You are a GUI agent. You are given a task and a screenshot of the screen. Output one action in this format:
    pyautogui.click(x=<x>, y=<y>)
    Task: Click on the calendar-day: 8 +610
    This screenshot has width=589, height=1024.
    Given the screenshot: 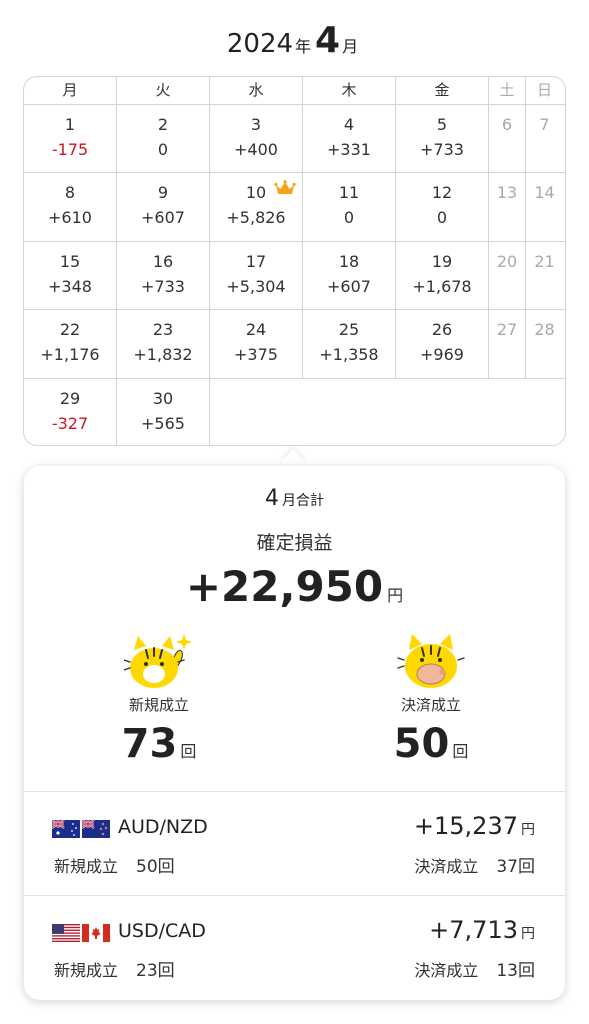 What is the action you would take?
    pyautogui.click(x=70, y=207)
    